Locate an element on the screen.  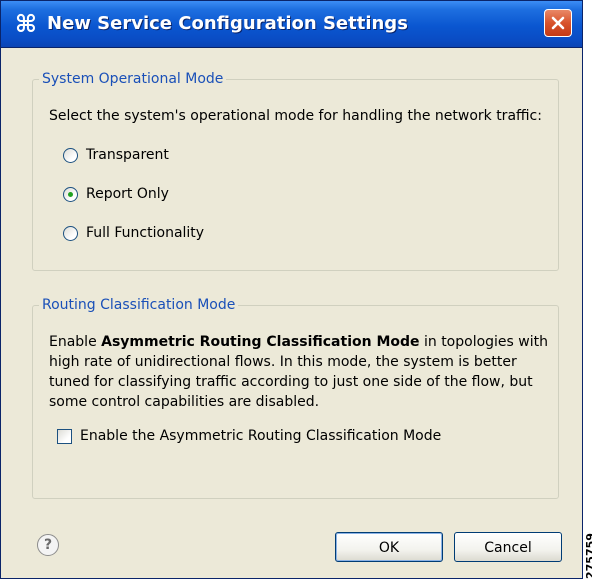
cisco-command-icon: ⌘ is located at coordinates (26, 24).